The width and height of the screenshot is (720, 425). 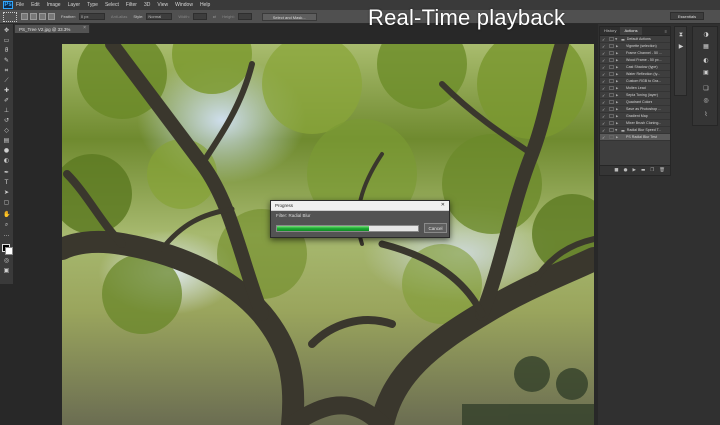 What do you see at coordinates (199, 16) in the screenshot?
I see `width-input` at bounding box center [199, 16].